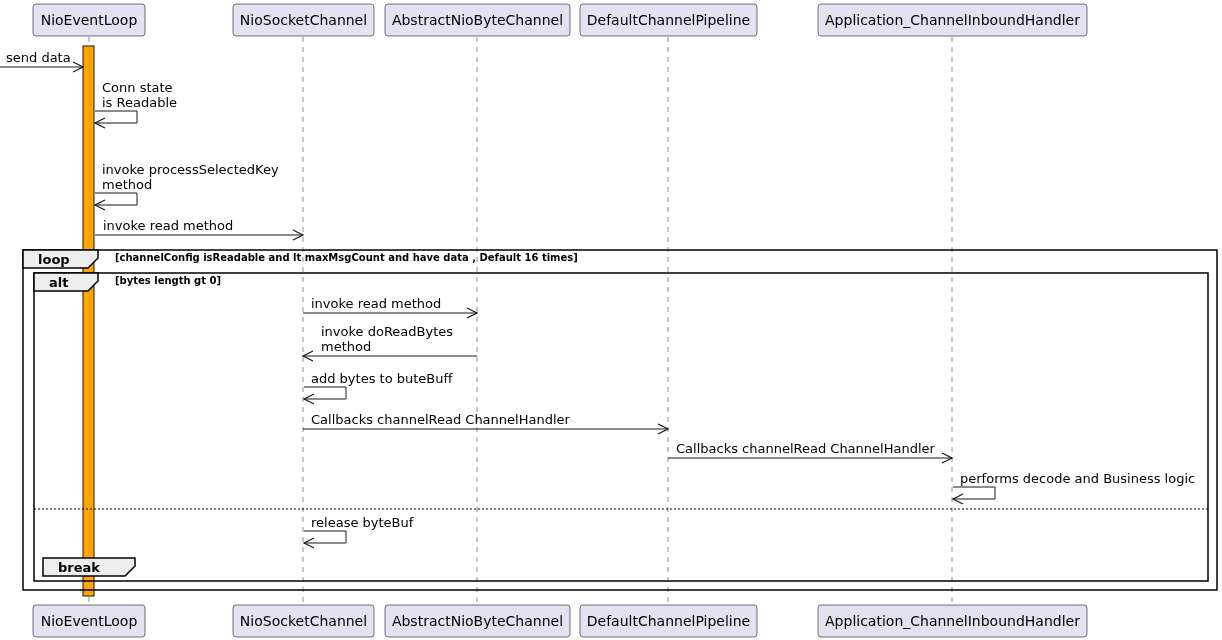 This screenshot has width=1222, height=640. What do you see at coordinates (38, 57) in the screenshot?
I see `message-label: send data` at bounding box center [38, 57].